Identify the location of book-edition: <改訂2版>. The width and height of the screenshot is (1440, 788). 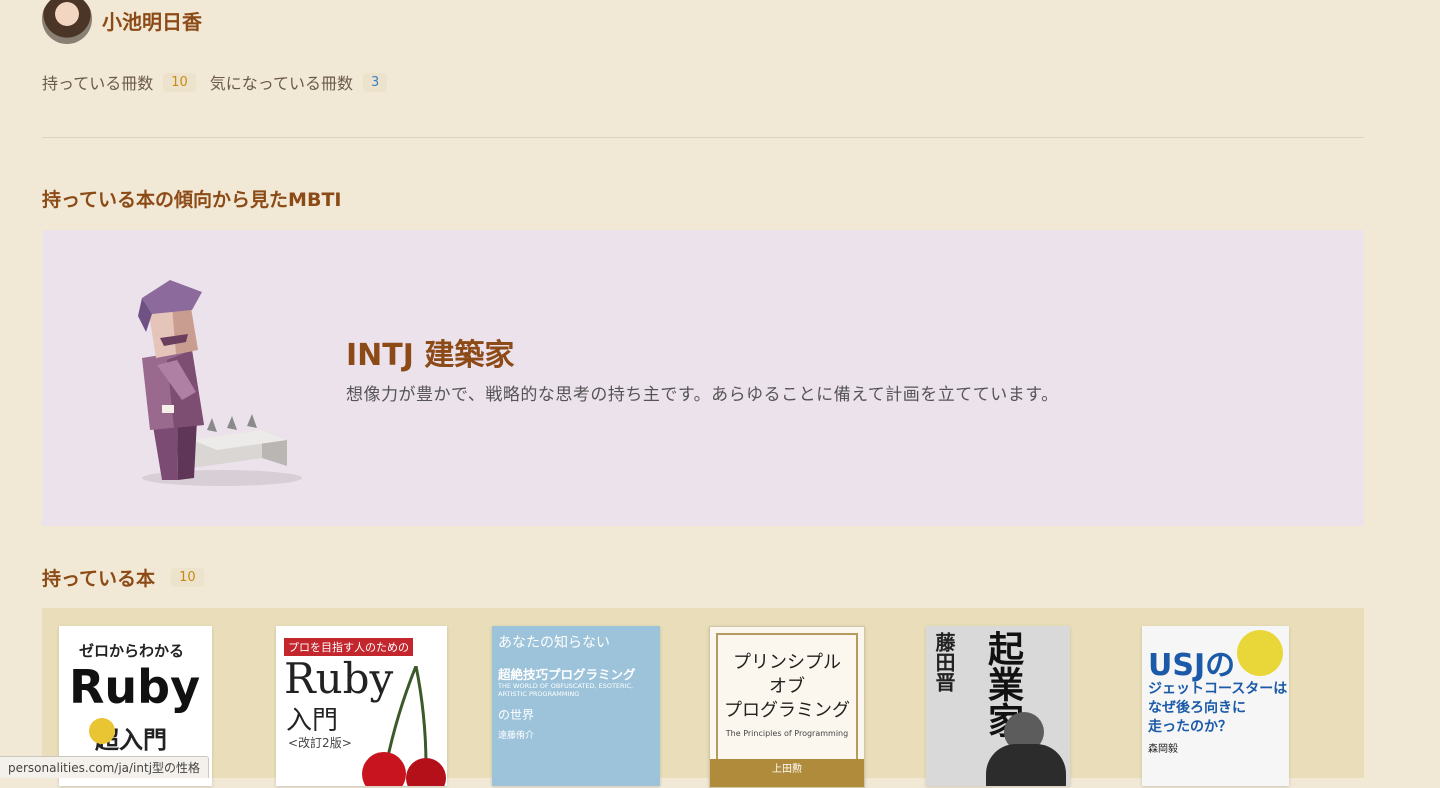
(320, 743).